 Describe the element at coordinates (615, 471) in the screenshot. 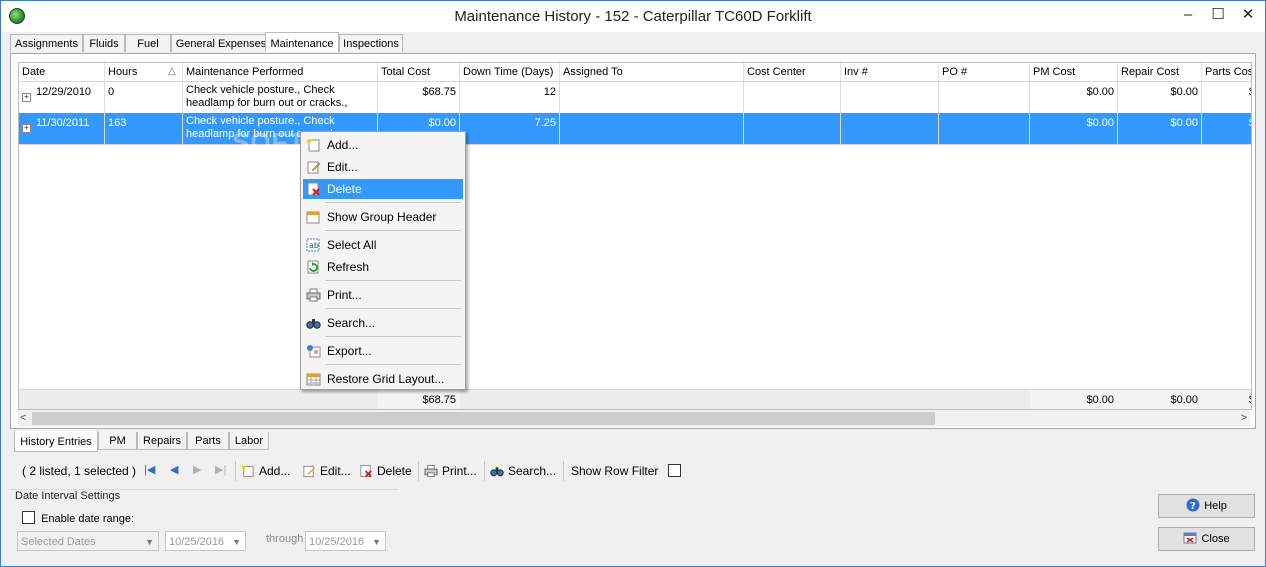

I see `show-row-filter-label: Show Row Filter` at that location.